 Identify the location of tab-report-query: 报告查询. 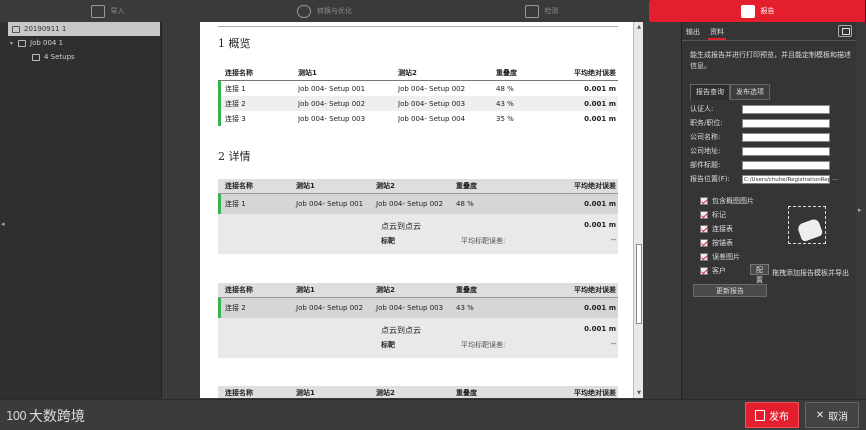
(710, 92).